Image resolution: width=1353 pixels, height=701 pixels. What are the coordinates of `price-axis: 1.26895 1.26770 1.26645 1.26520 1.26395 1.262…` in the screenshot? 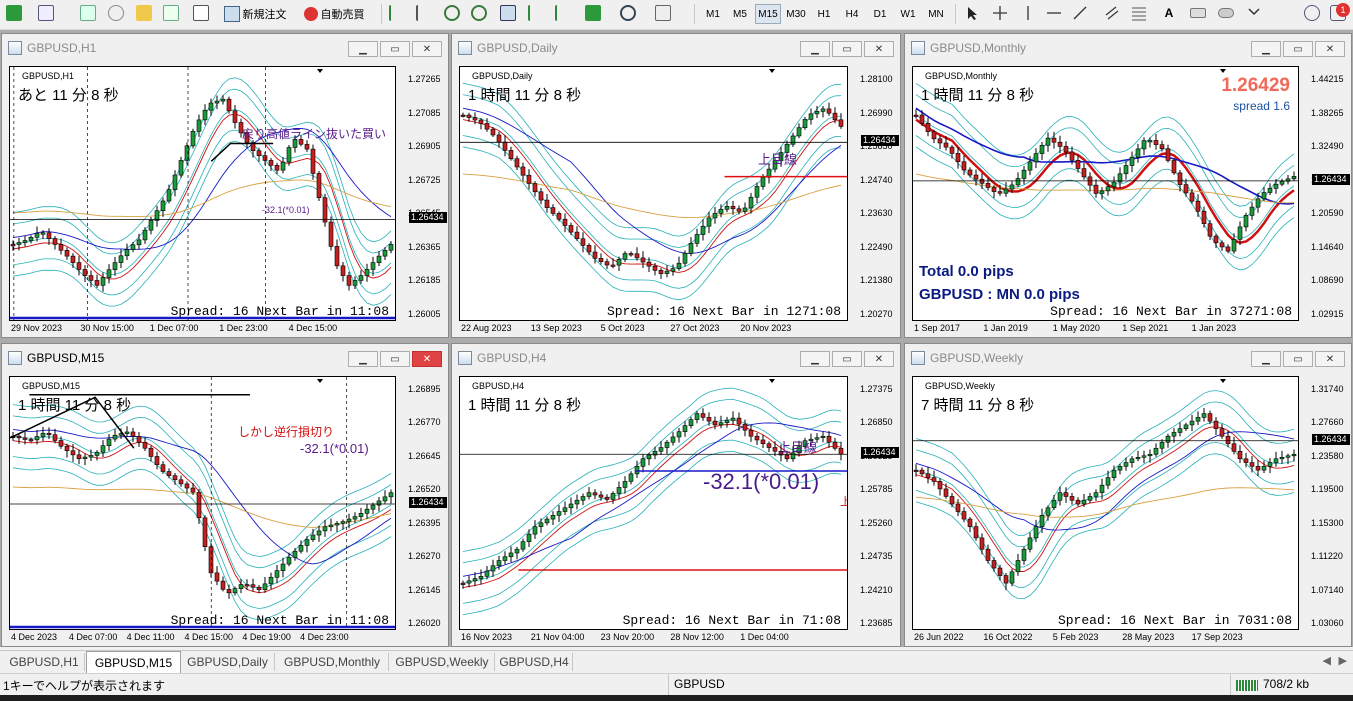 It's located at (423, 503).